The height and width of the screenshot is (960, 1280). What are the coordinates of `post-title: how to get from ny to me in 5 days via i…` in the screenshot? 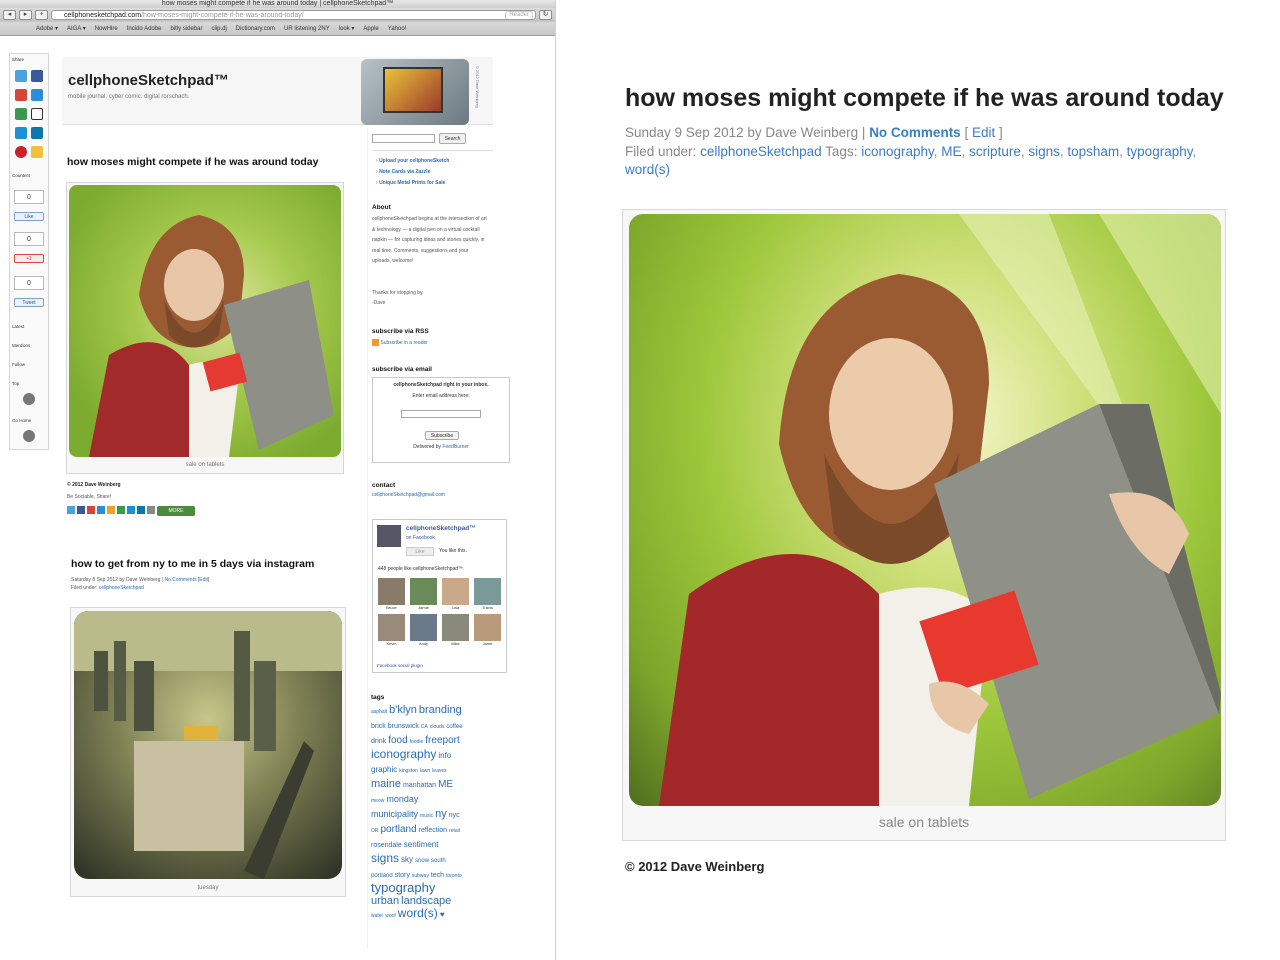 It's located at (192, 564).